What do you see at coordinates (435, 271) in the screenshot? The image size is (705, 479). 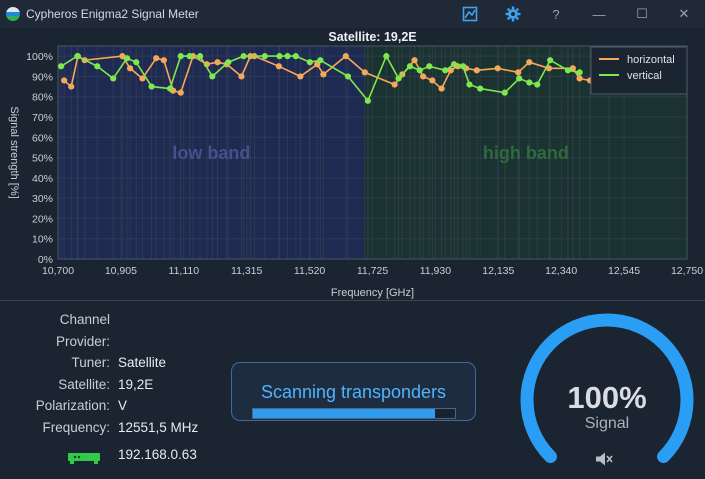 I see `x-tick-label: 11,930` at bounding box center [435, 271].